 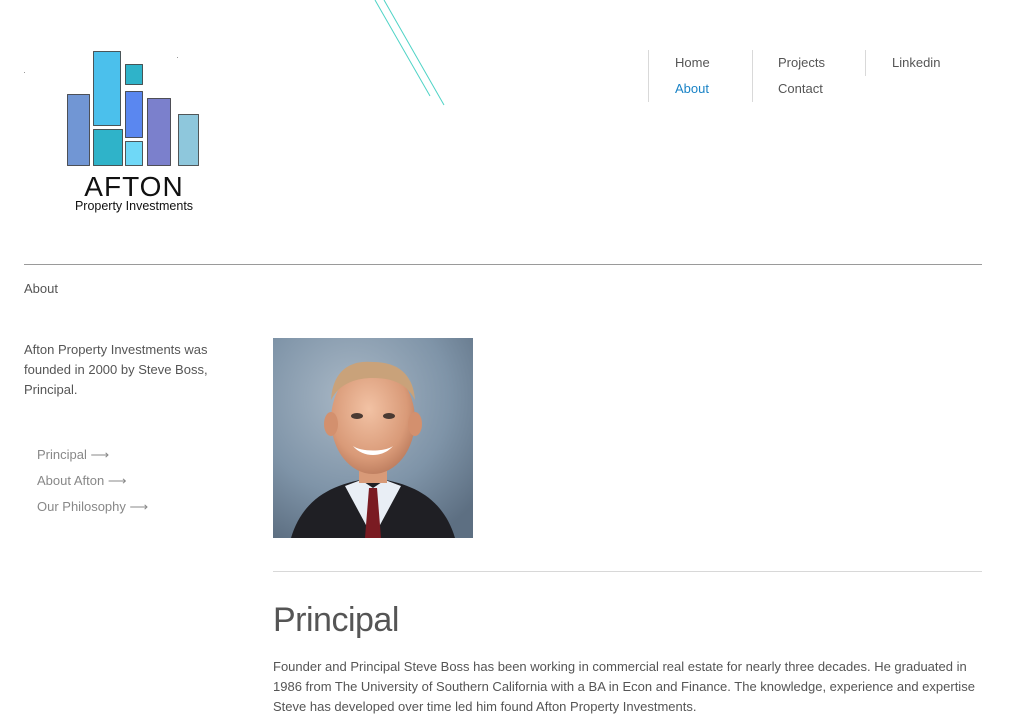 What do you see at coordinates (409, 53) in the screenshot?
I see `decorative-lines` at bounding box center [409, 53].